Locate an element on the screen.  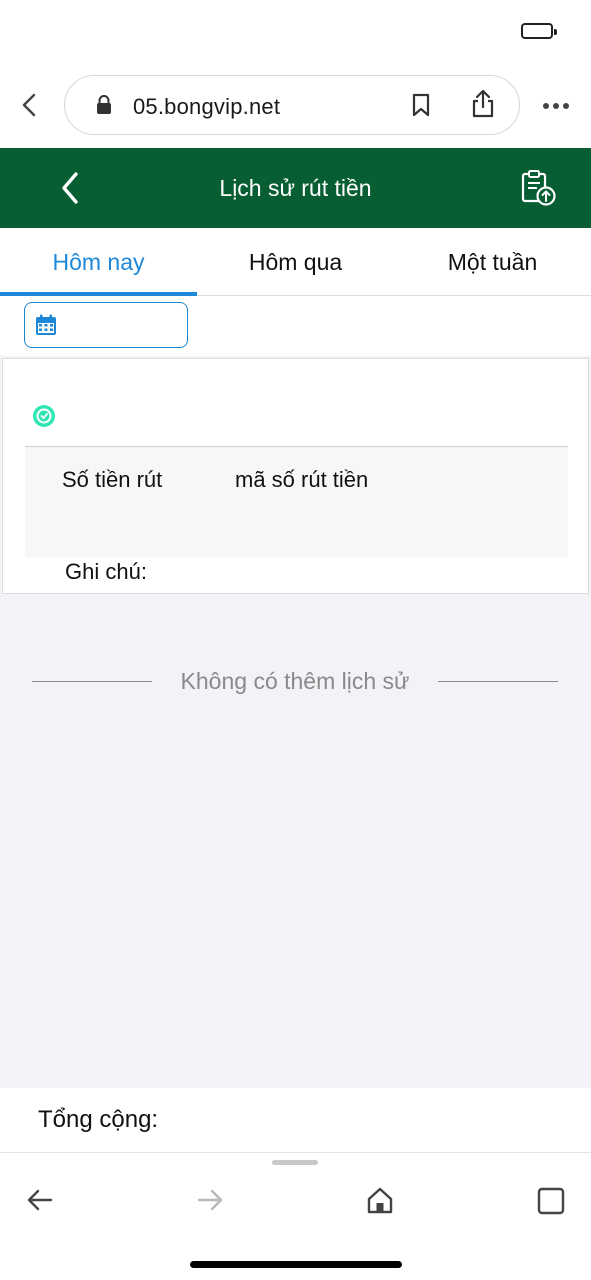
browser-back-icon is located at coordinates (30, 105).